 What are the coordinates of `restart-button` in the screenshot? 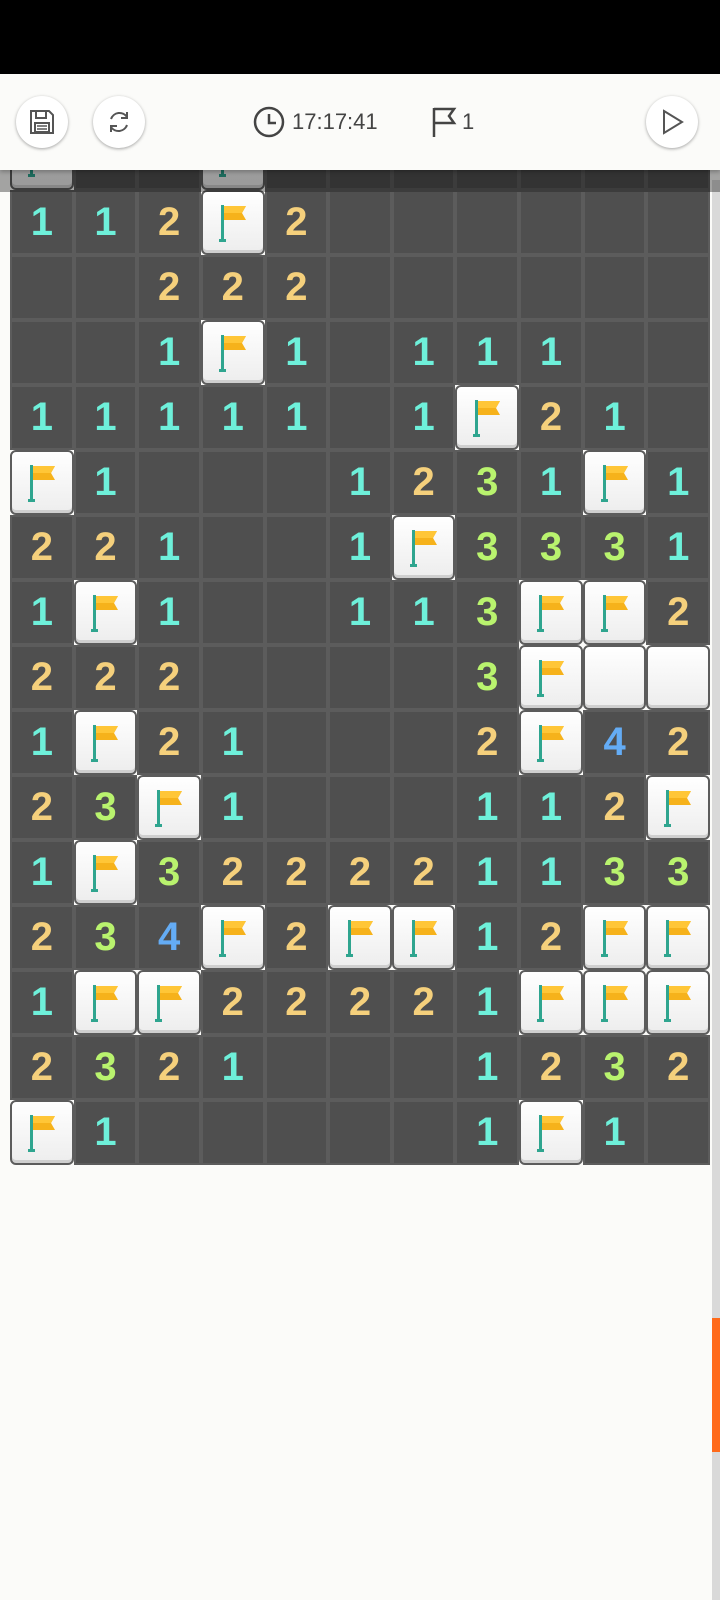 It's located at (119, 122).